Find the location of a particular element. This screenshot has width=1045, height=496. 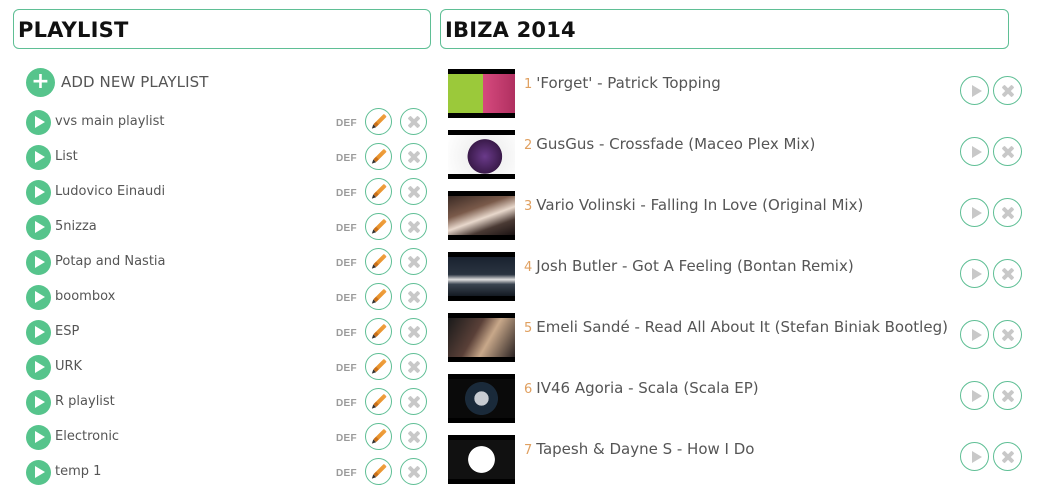

playlist-item: boombox DEF is located at coordinates (231, 297).